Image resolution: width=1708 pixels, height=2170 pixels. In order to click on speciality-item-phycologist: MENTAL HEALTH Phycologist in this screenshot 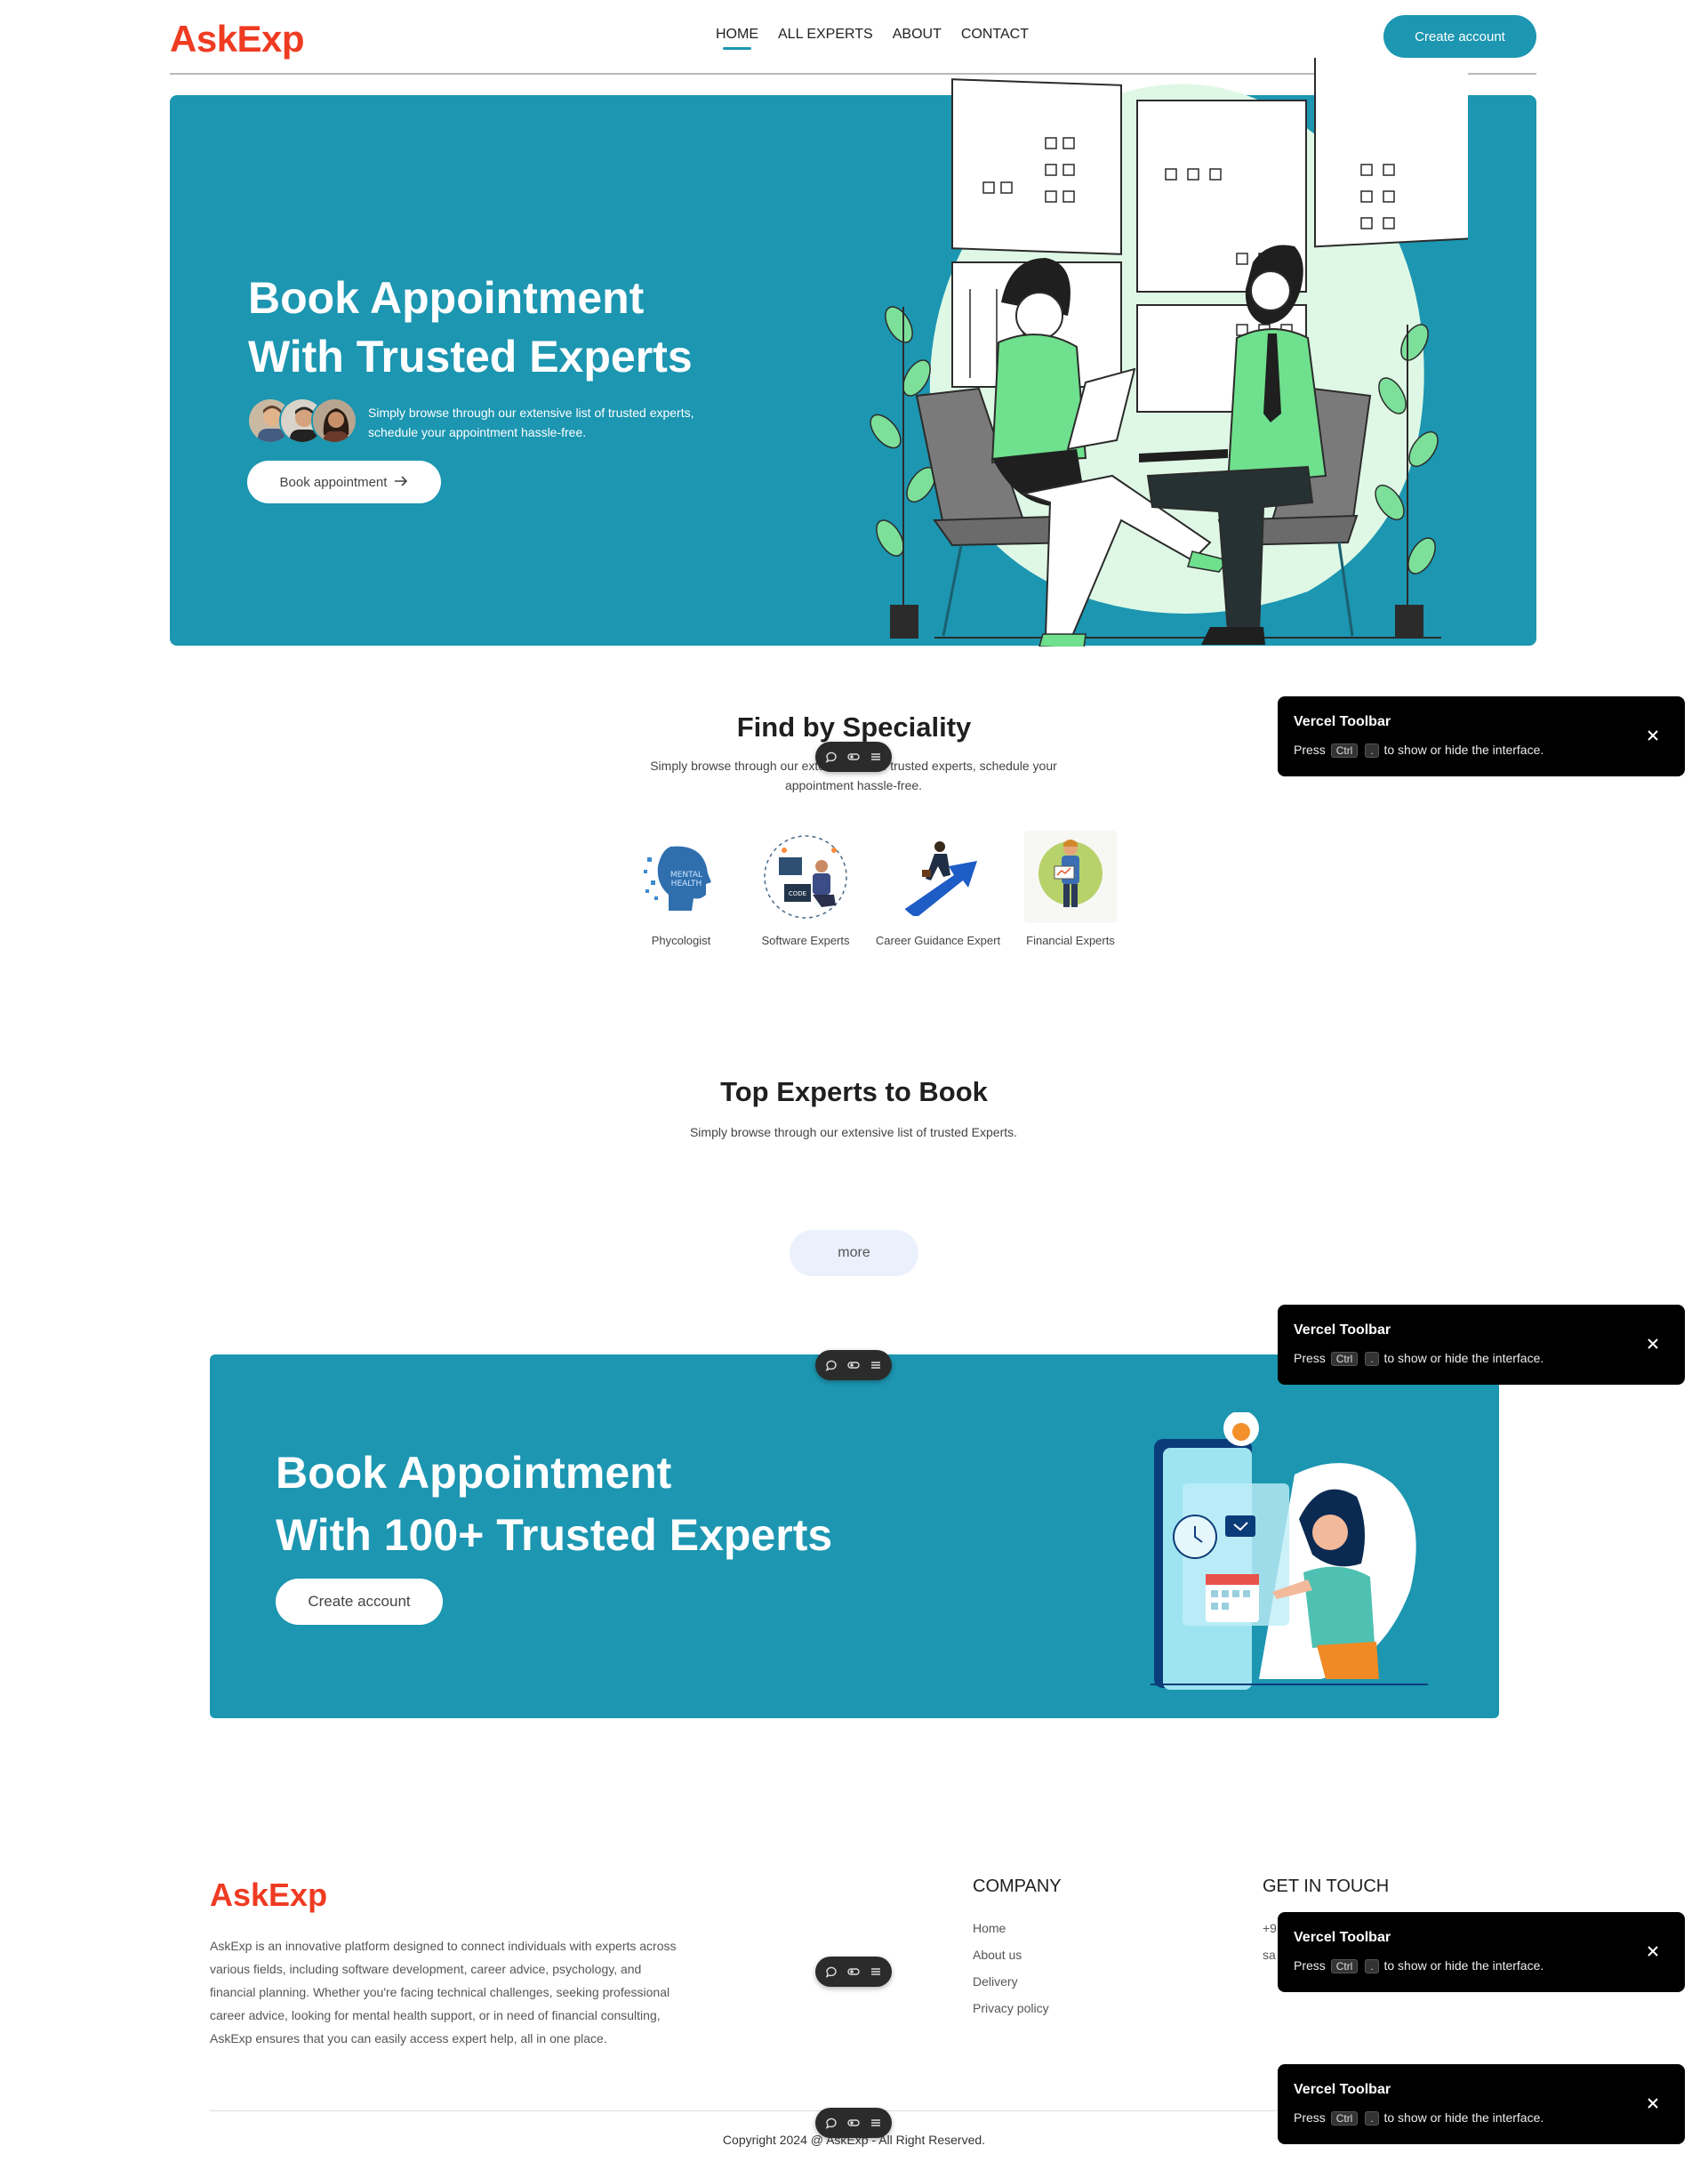, I will do `click(681, 889)`.